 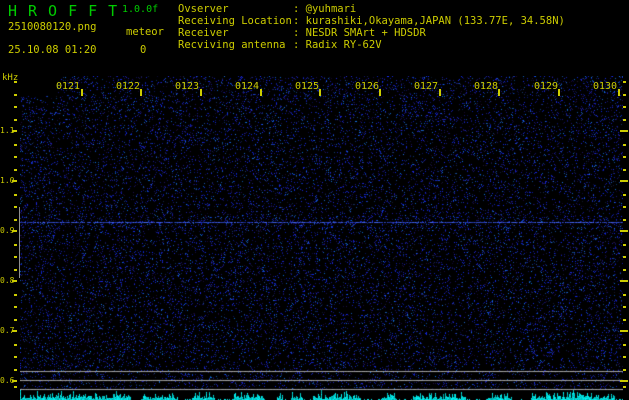 I want to click on info-label: Receiver, so click(x=203, y=33).